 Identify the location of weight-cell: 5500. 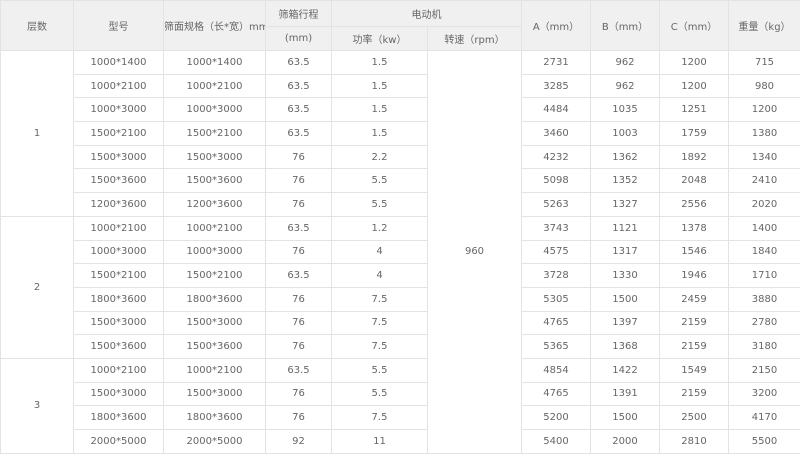
(764, 441).